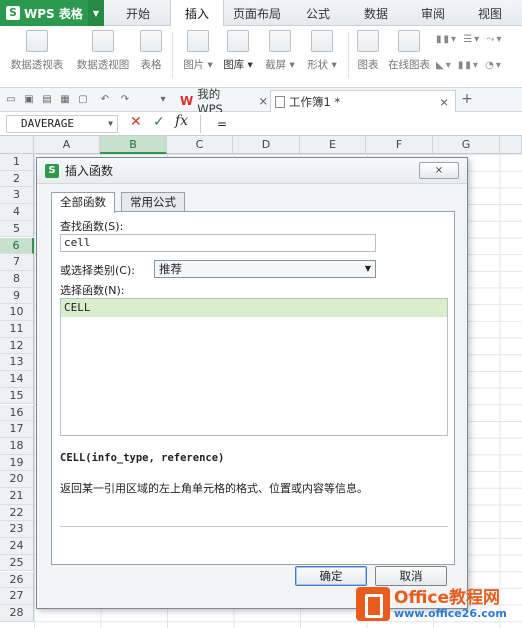 The image size is (522, 628). I want to click on menu-tab-data: 数据, so click(376, 13).